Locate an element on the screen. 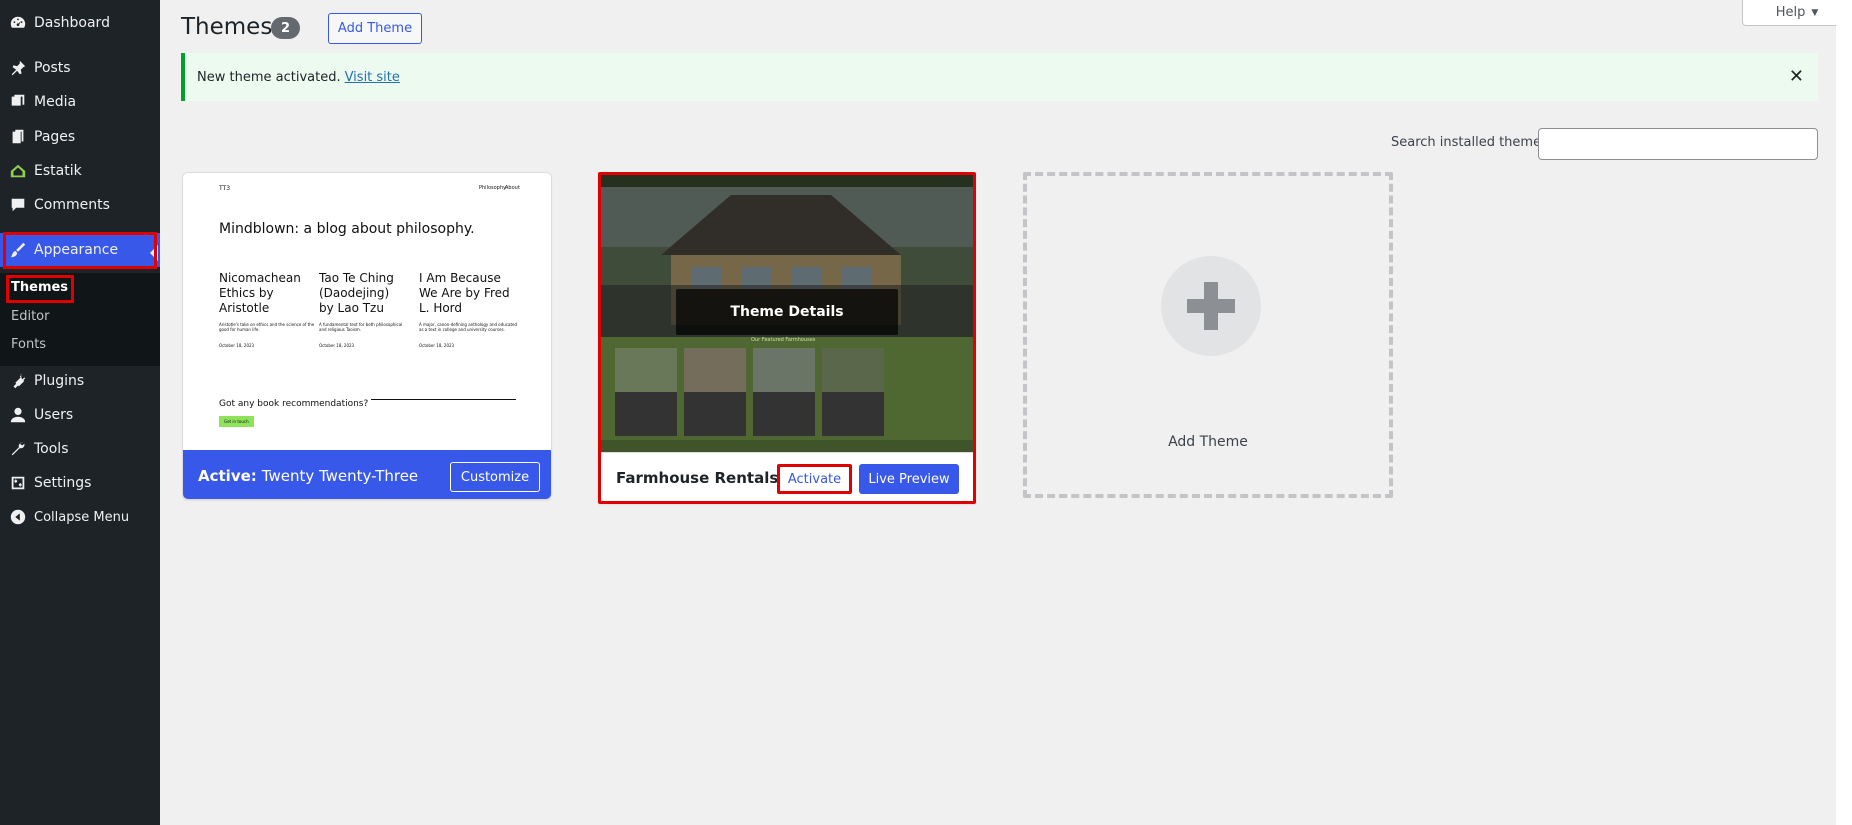  sidebar-item-settings: Settings is located at coordinates (80, 483).